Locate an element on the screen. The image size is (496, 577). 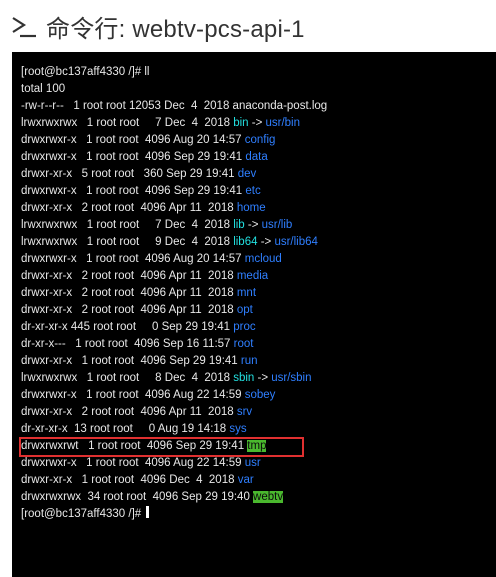
world-writable-dir-name: webtv is located at coordinates (268, 497).